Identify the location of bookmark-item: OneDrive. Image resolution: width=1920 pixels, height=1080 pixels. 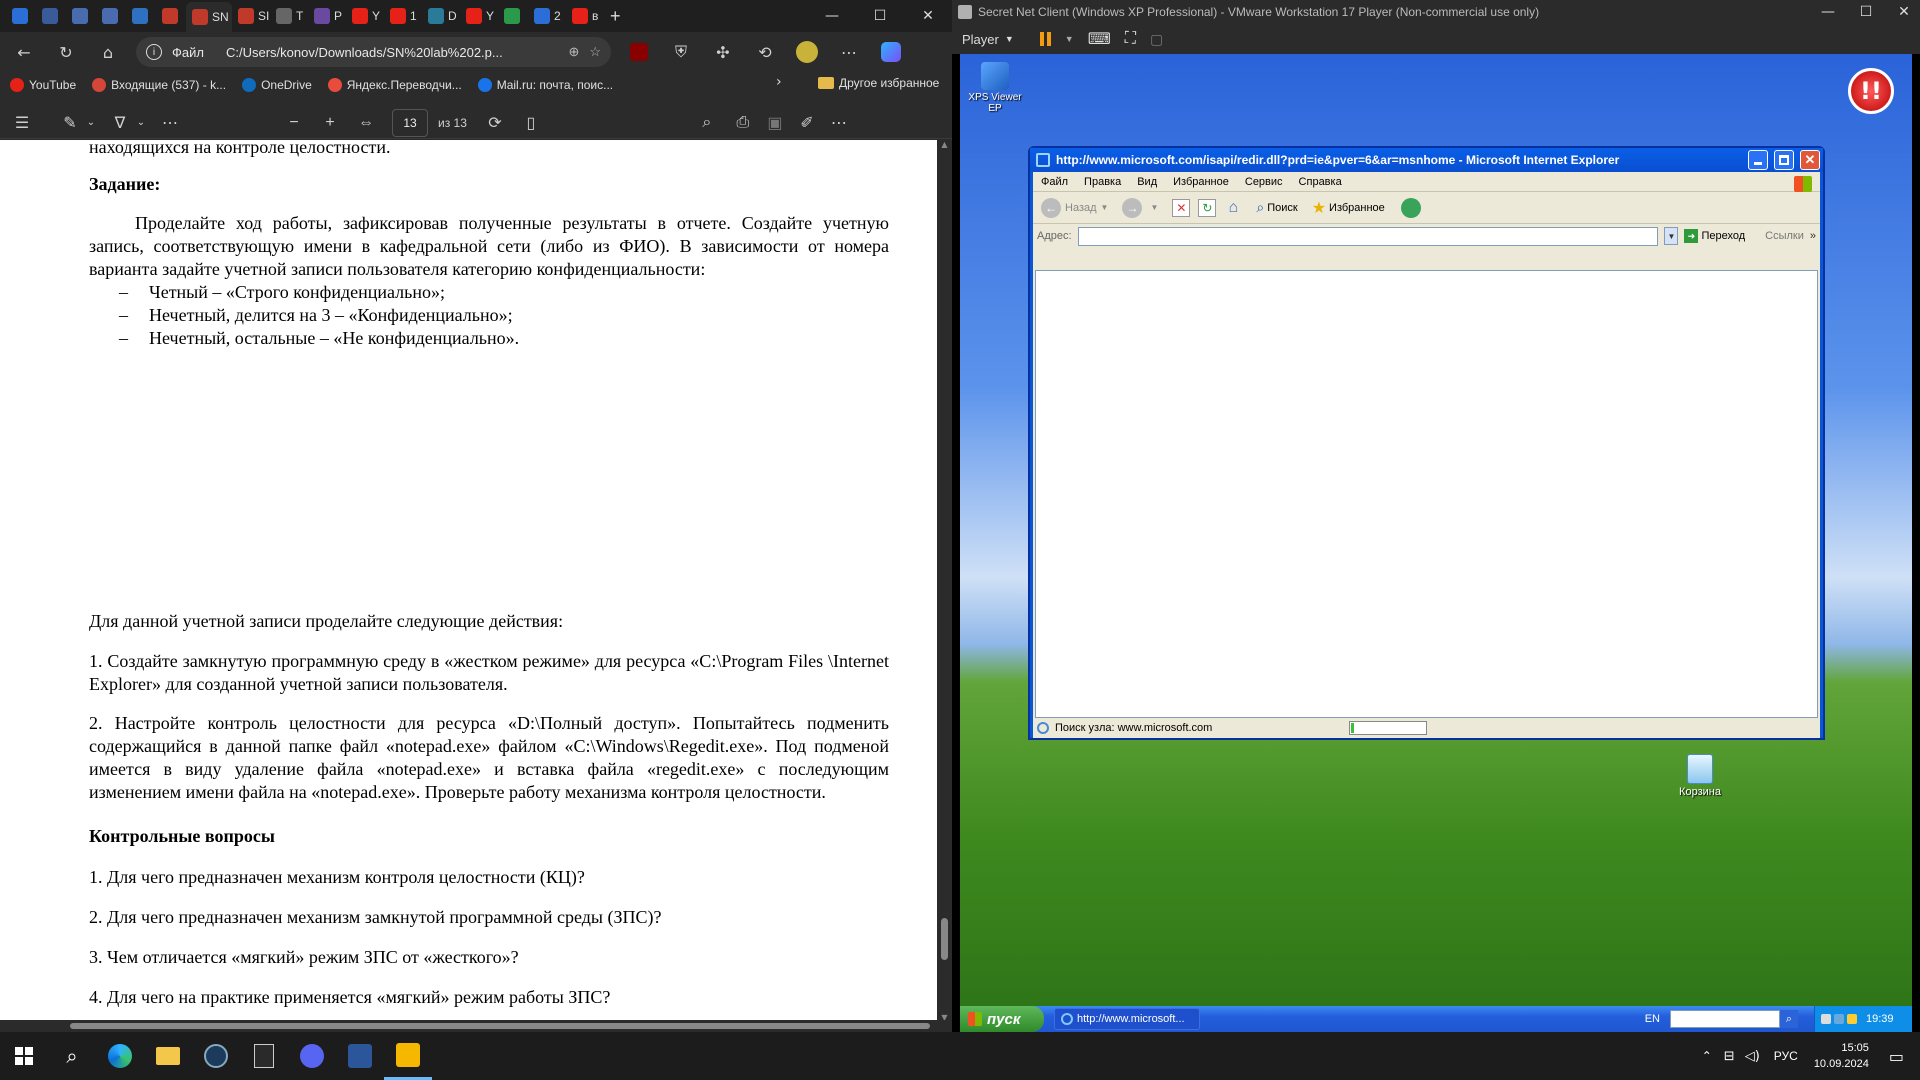
(277, 85).